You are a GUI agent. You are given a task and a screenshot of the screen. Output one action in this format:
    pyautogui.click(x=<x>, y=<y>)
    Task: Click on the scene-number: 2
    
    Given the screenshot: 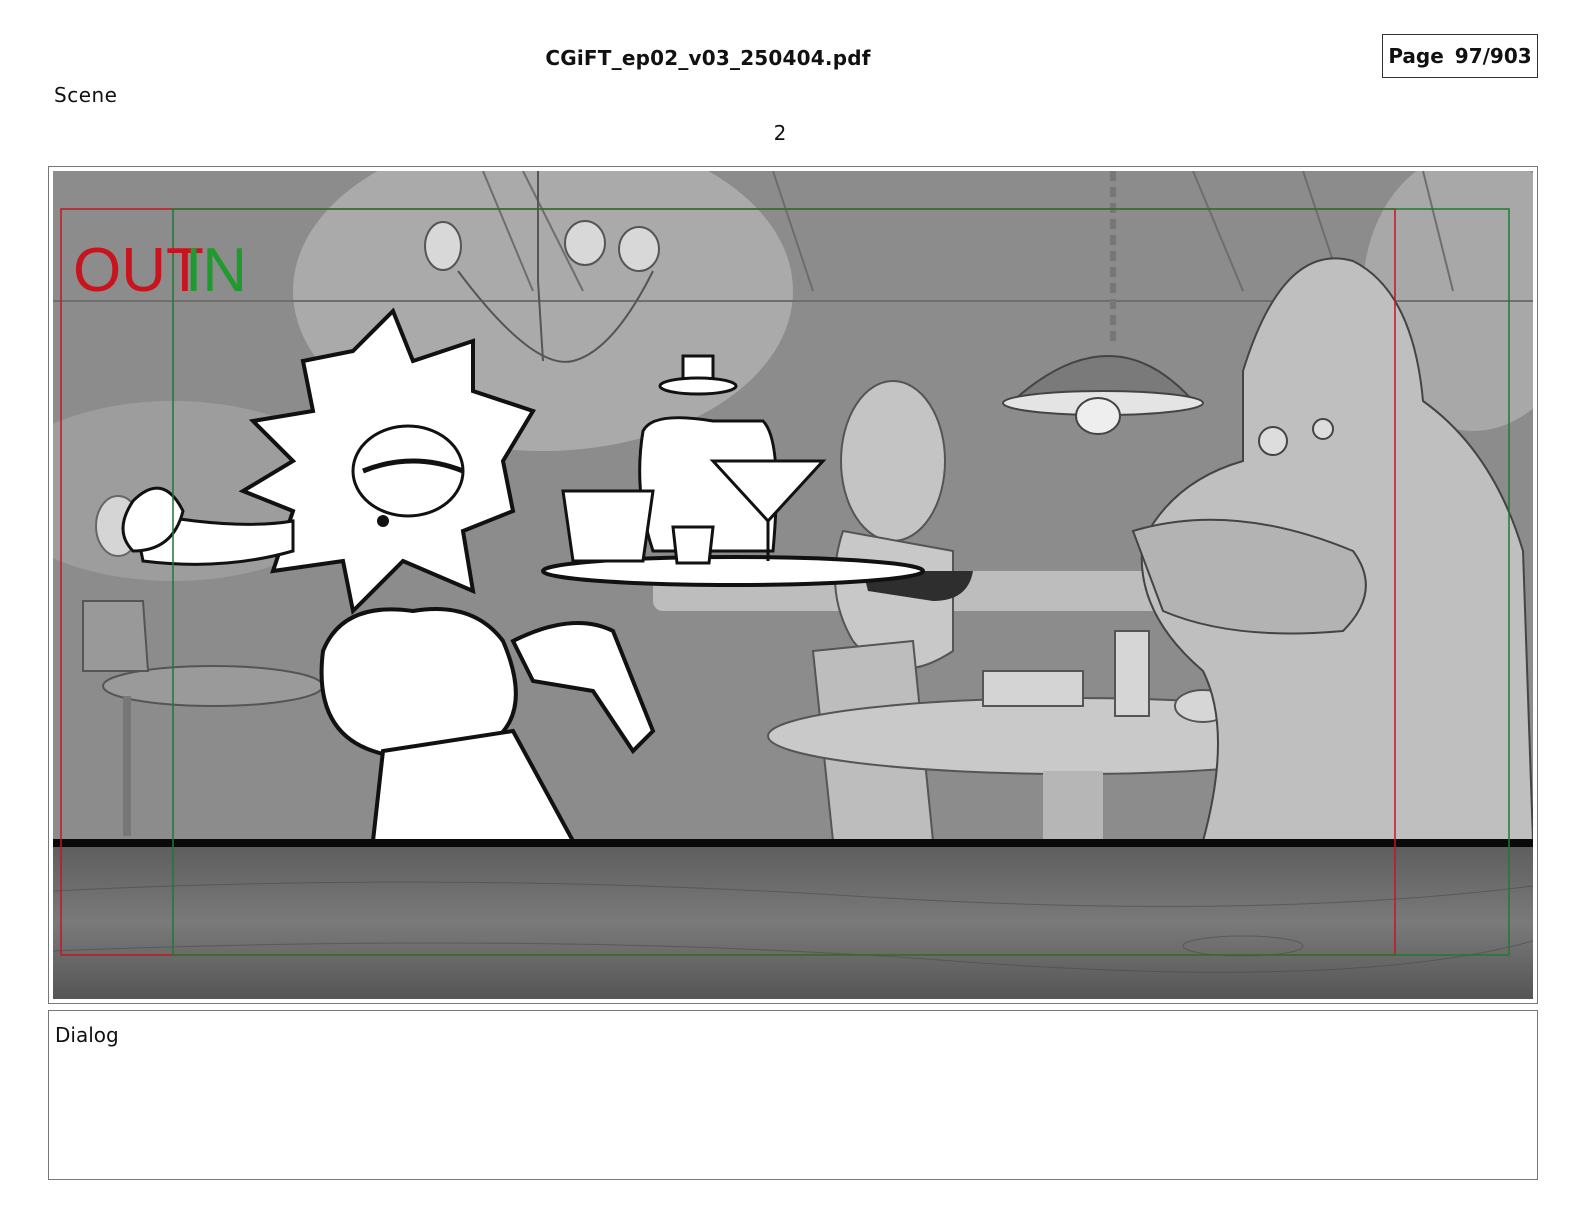 What is the action you would take?
    pyautogui.click(x=780, y=133)
    